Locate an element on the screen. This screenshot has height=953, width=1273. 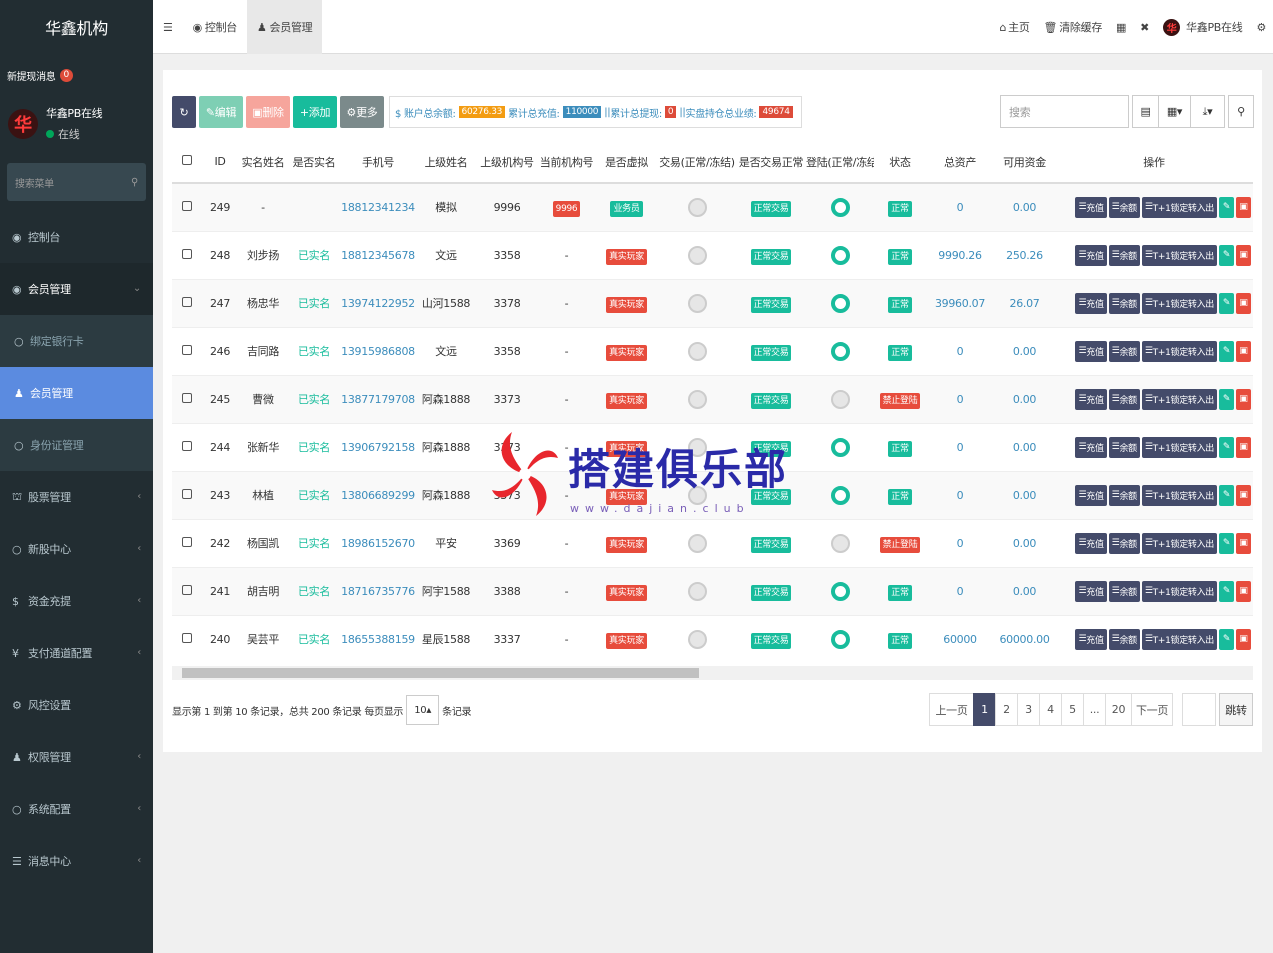
page-5: 5 is located at coordinates (1072, 709).